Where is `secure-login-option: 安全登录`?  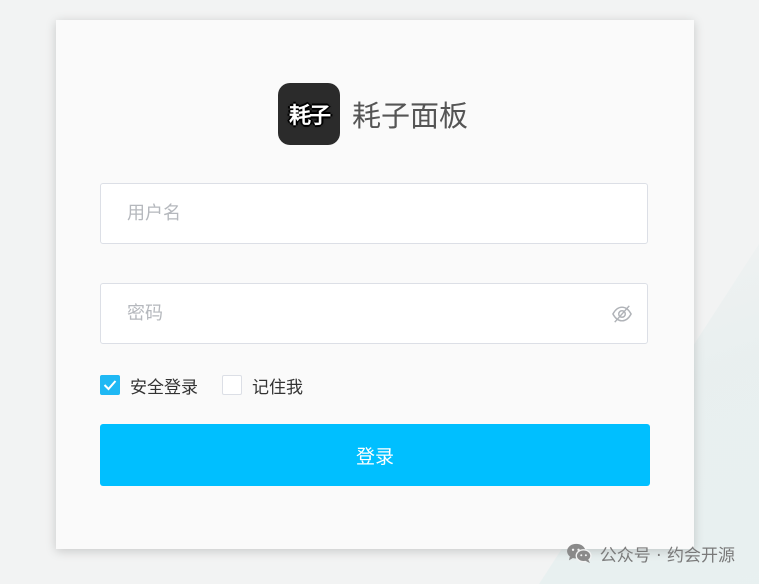
secure-login-option: 安全登录 is located at coordinates (149, 385).